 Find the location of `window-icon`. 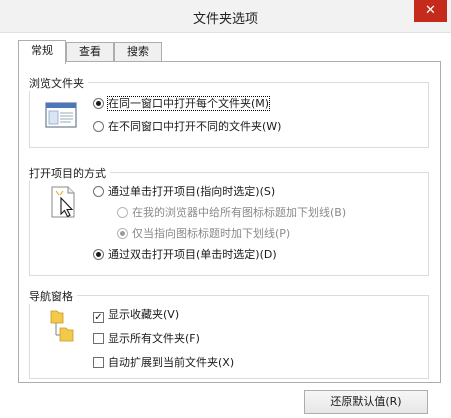

window-icon is located at coordinates (61, 115).